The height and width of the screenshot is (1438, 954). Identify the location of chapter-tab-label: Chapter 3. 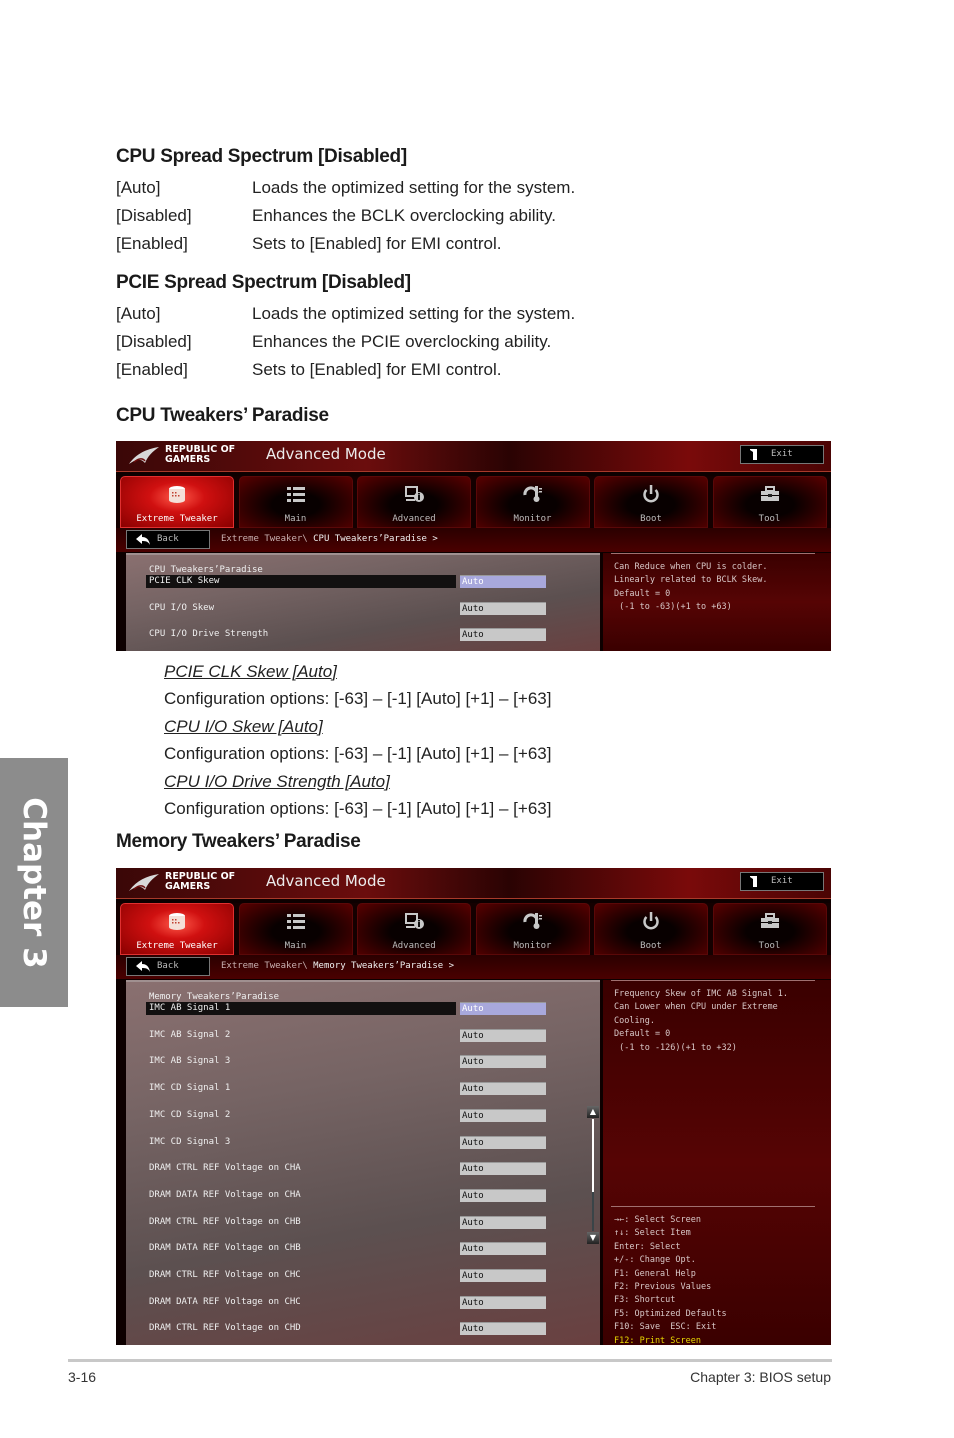
(34, 882).